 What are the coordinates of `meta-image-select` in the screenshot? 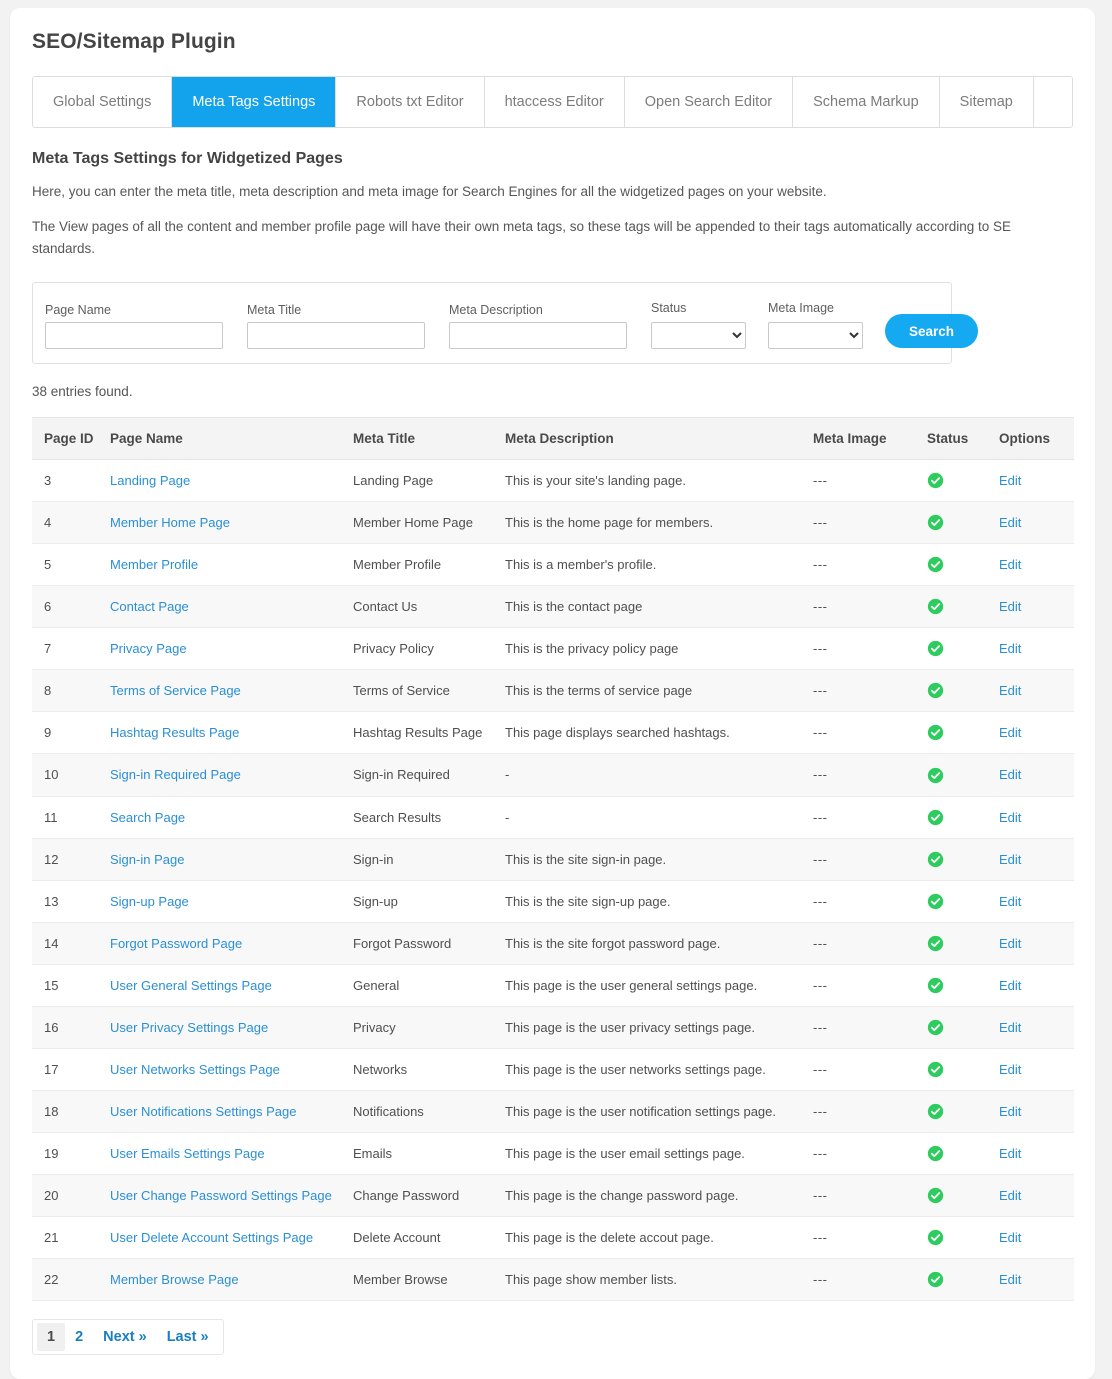 It's located at (815, 335).